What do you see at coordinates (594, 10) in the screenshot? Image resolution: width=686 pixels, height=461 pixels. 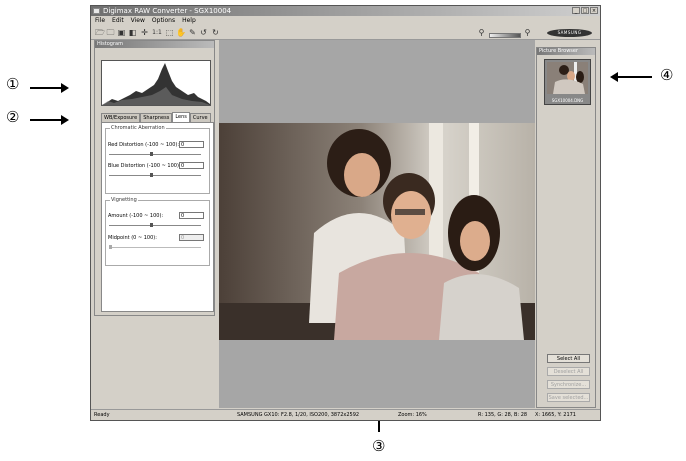 I see `close-button: ×` at bounding box center [594, 10].